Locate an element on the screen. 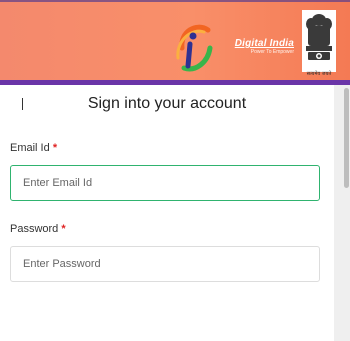 Image resolution: width=350 pixels, height=341 pixels. password-required-mark: * is located at coordinates (63, 229).